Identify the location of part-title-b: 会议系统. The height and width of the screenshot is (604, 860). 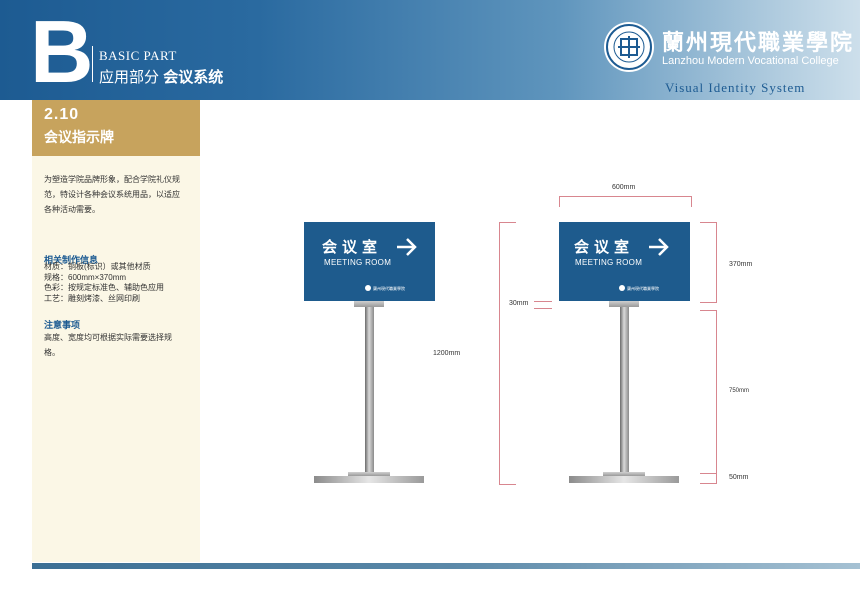
(193, 77).